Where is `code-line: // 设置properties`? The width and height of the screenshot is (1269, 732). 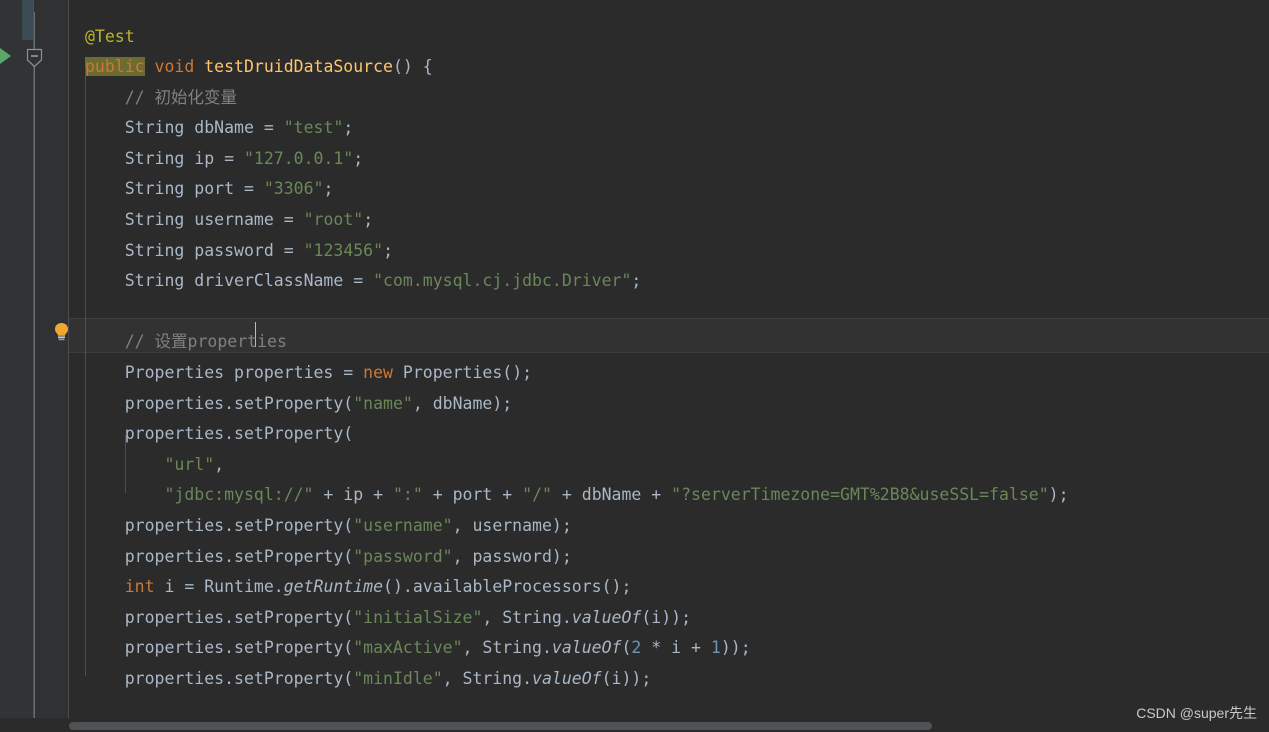 code-line: // 设置properties is located at coordinates (577, 342).